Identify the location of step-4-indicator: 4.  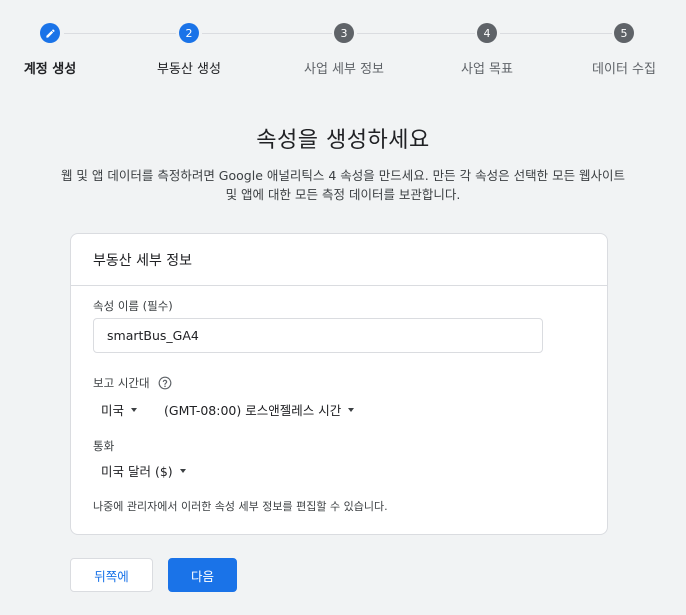
(487, 33).